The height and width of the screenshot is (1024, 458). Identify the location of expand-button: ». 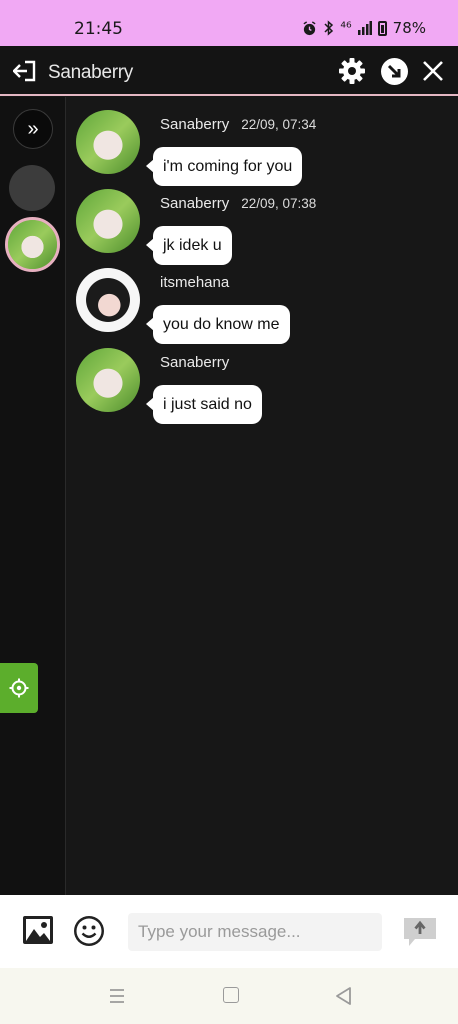
(33, 129).